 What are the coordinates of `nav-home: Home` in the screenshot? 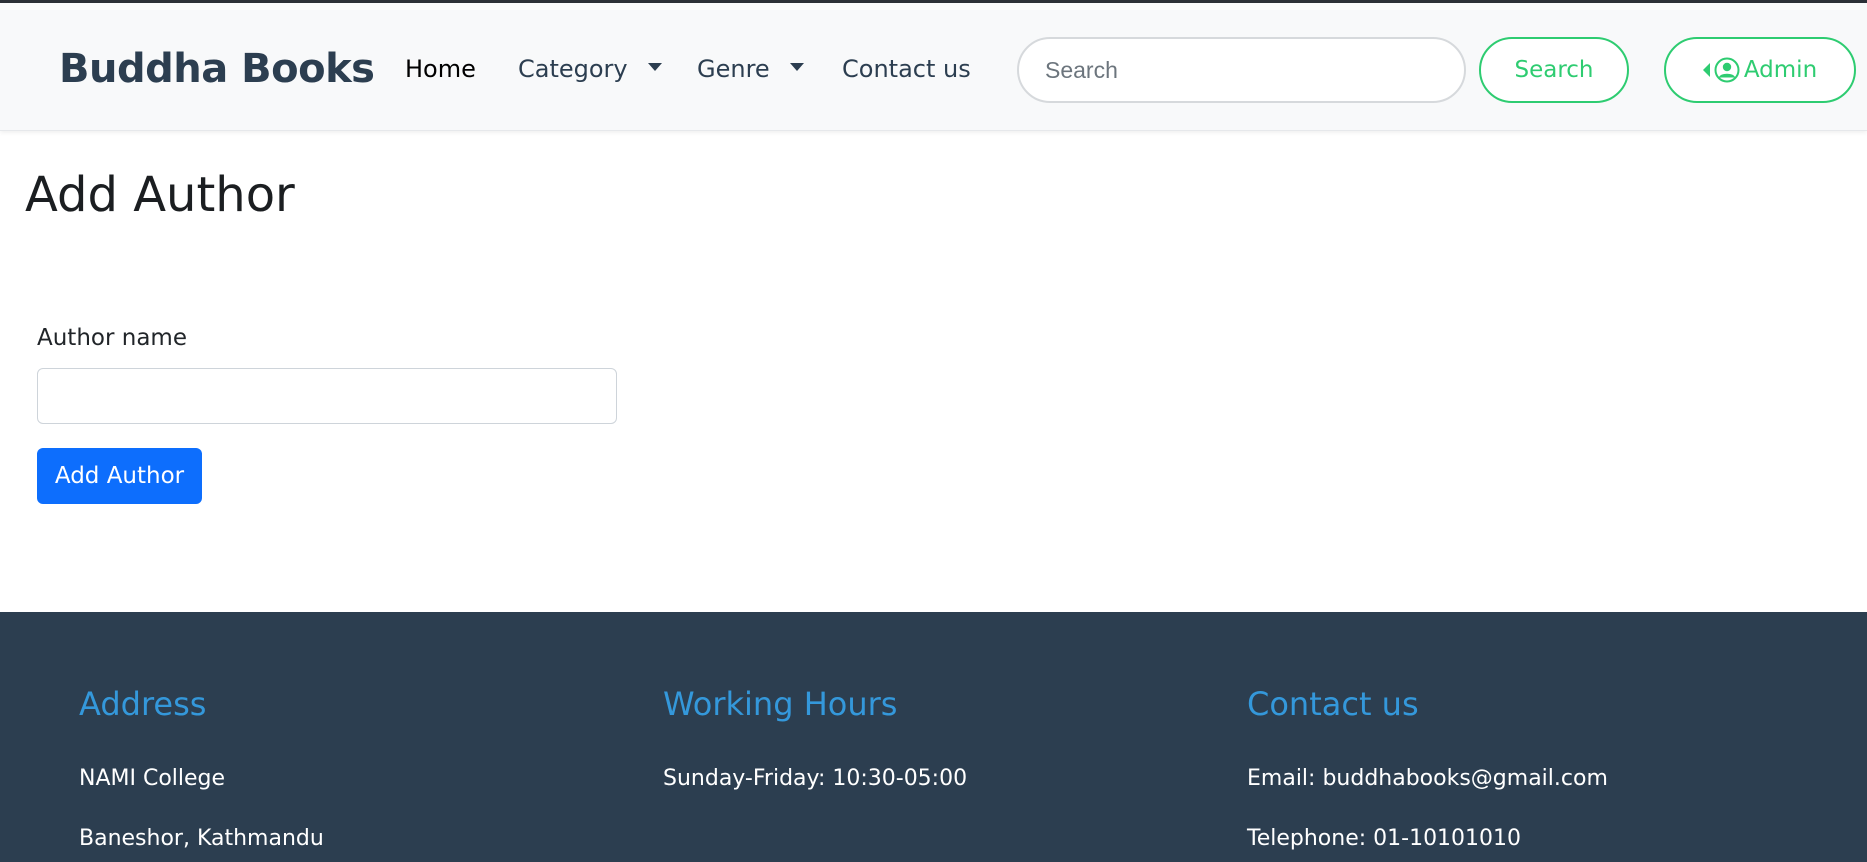 It's located at (440, 69).